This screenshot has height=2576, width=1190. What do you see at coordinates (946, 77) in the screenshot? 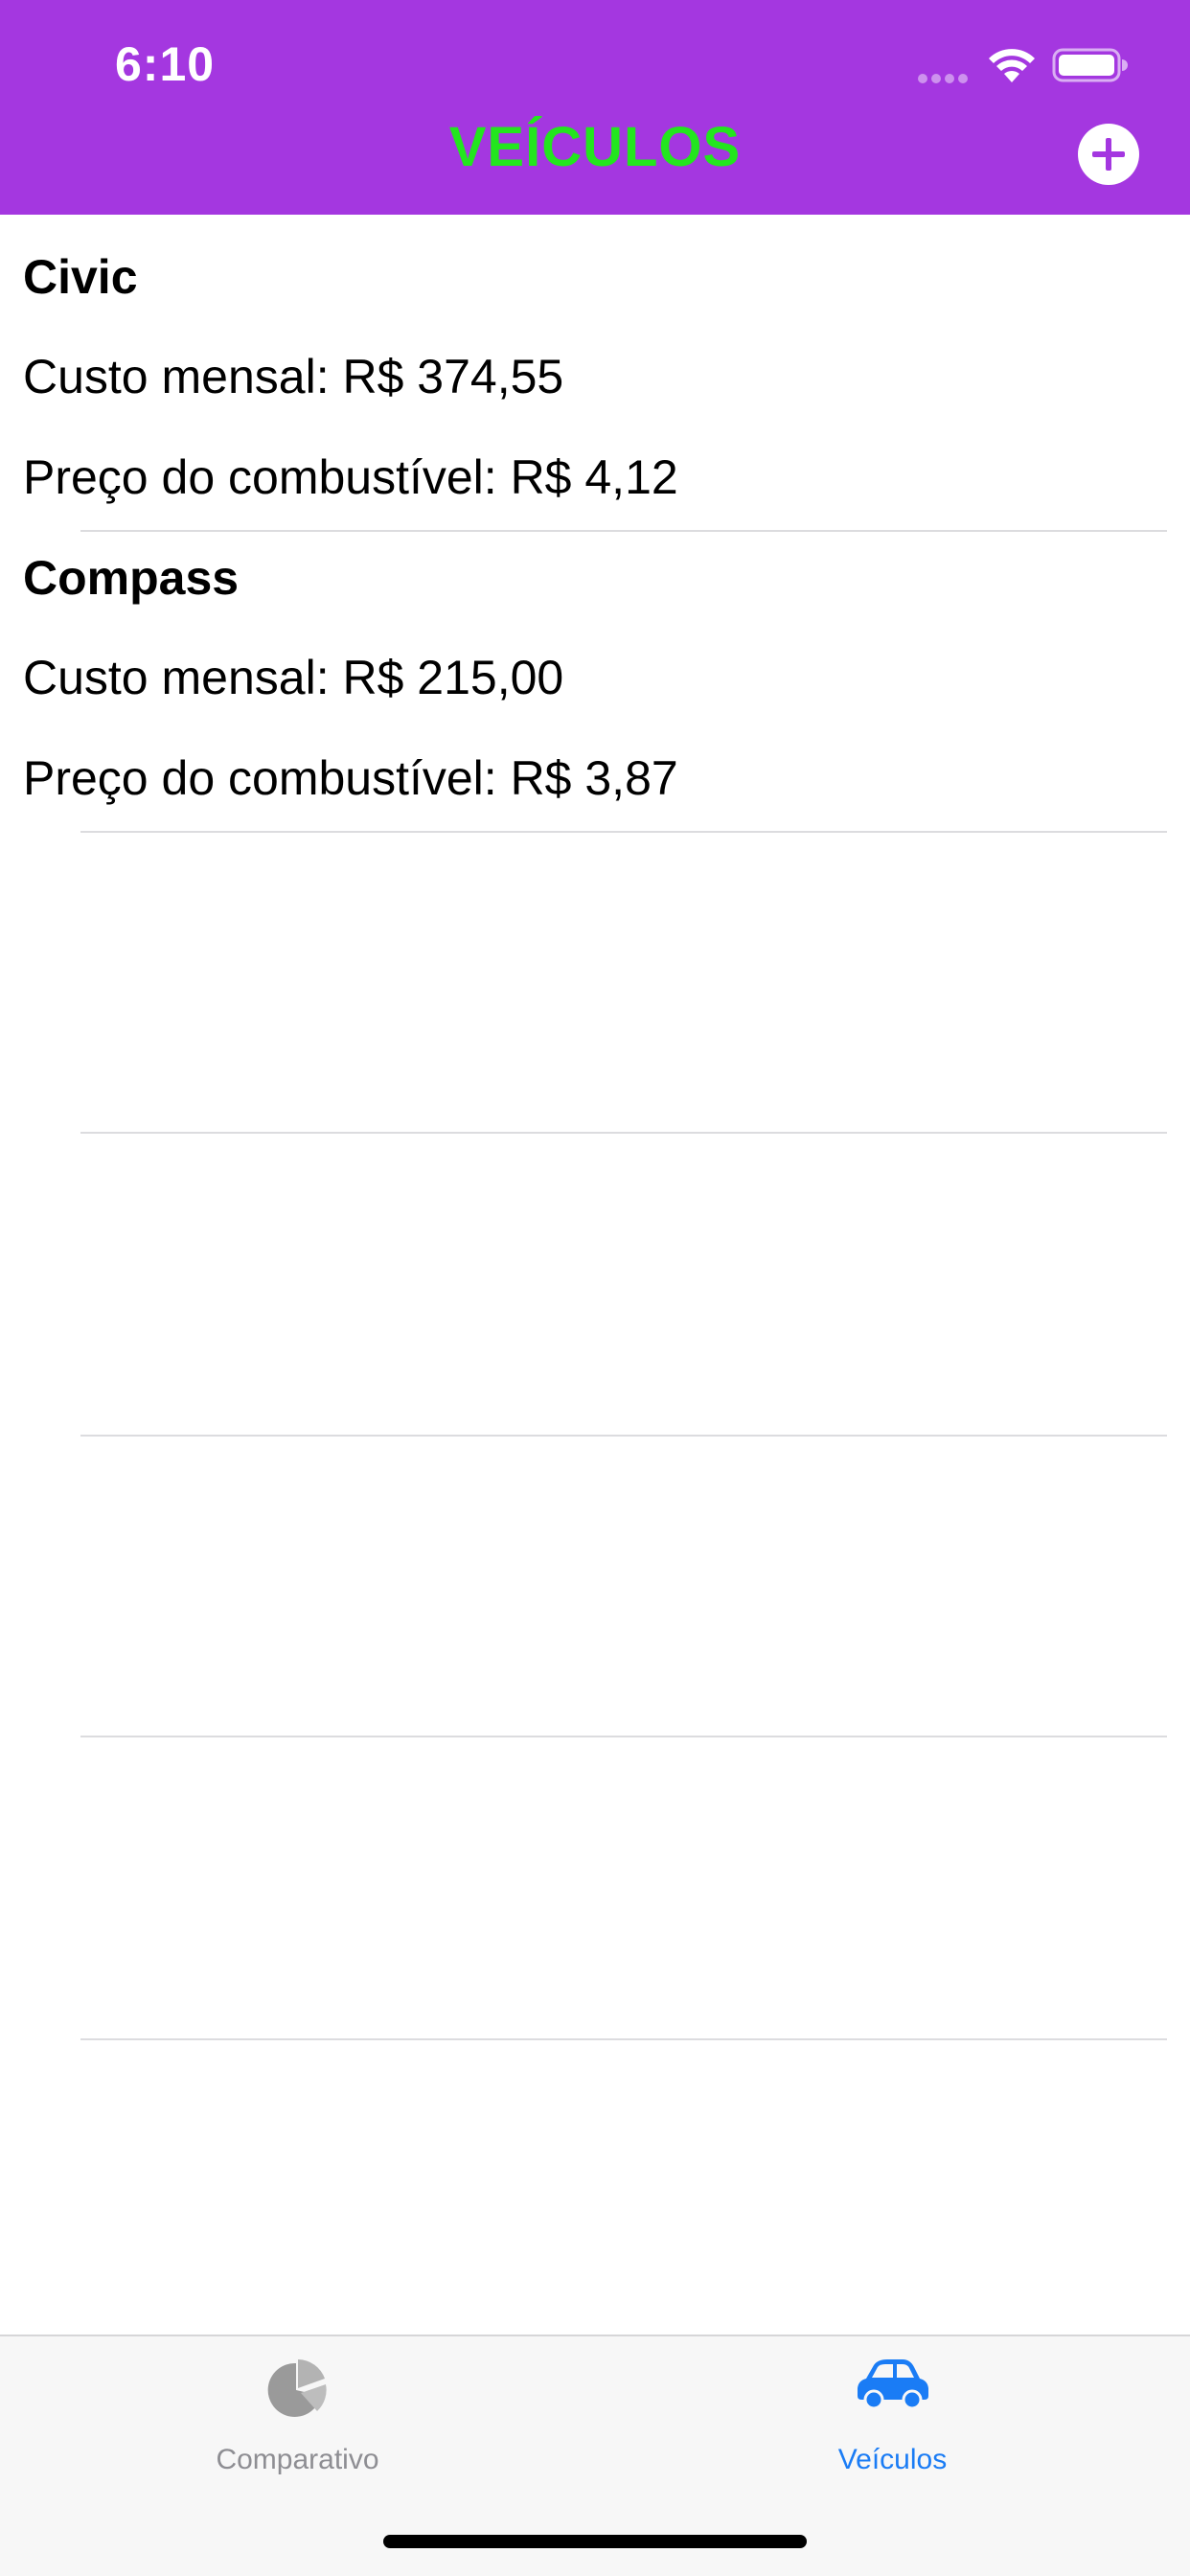
I see `cellular-signal-icon` at bounding box center [946, 77].